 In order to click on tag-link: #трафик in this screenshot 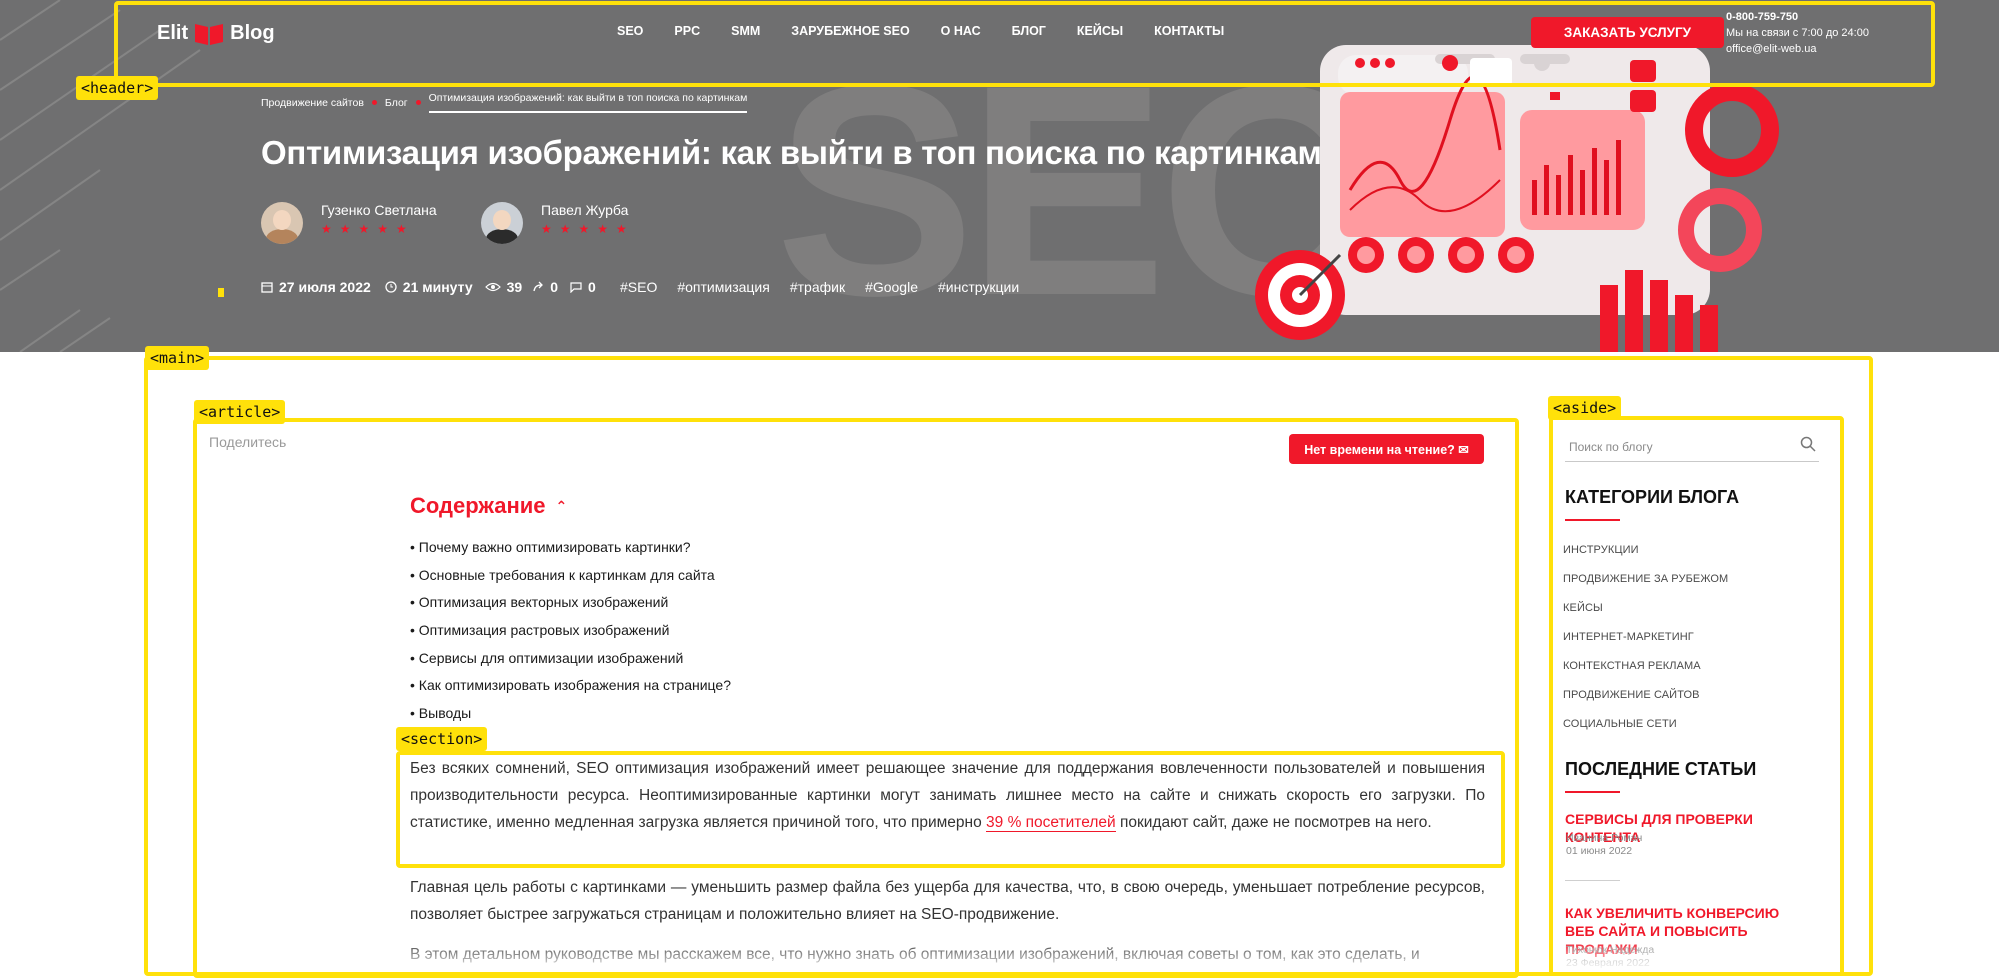, I will do `click(817, 287)`.